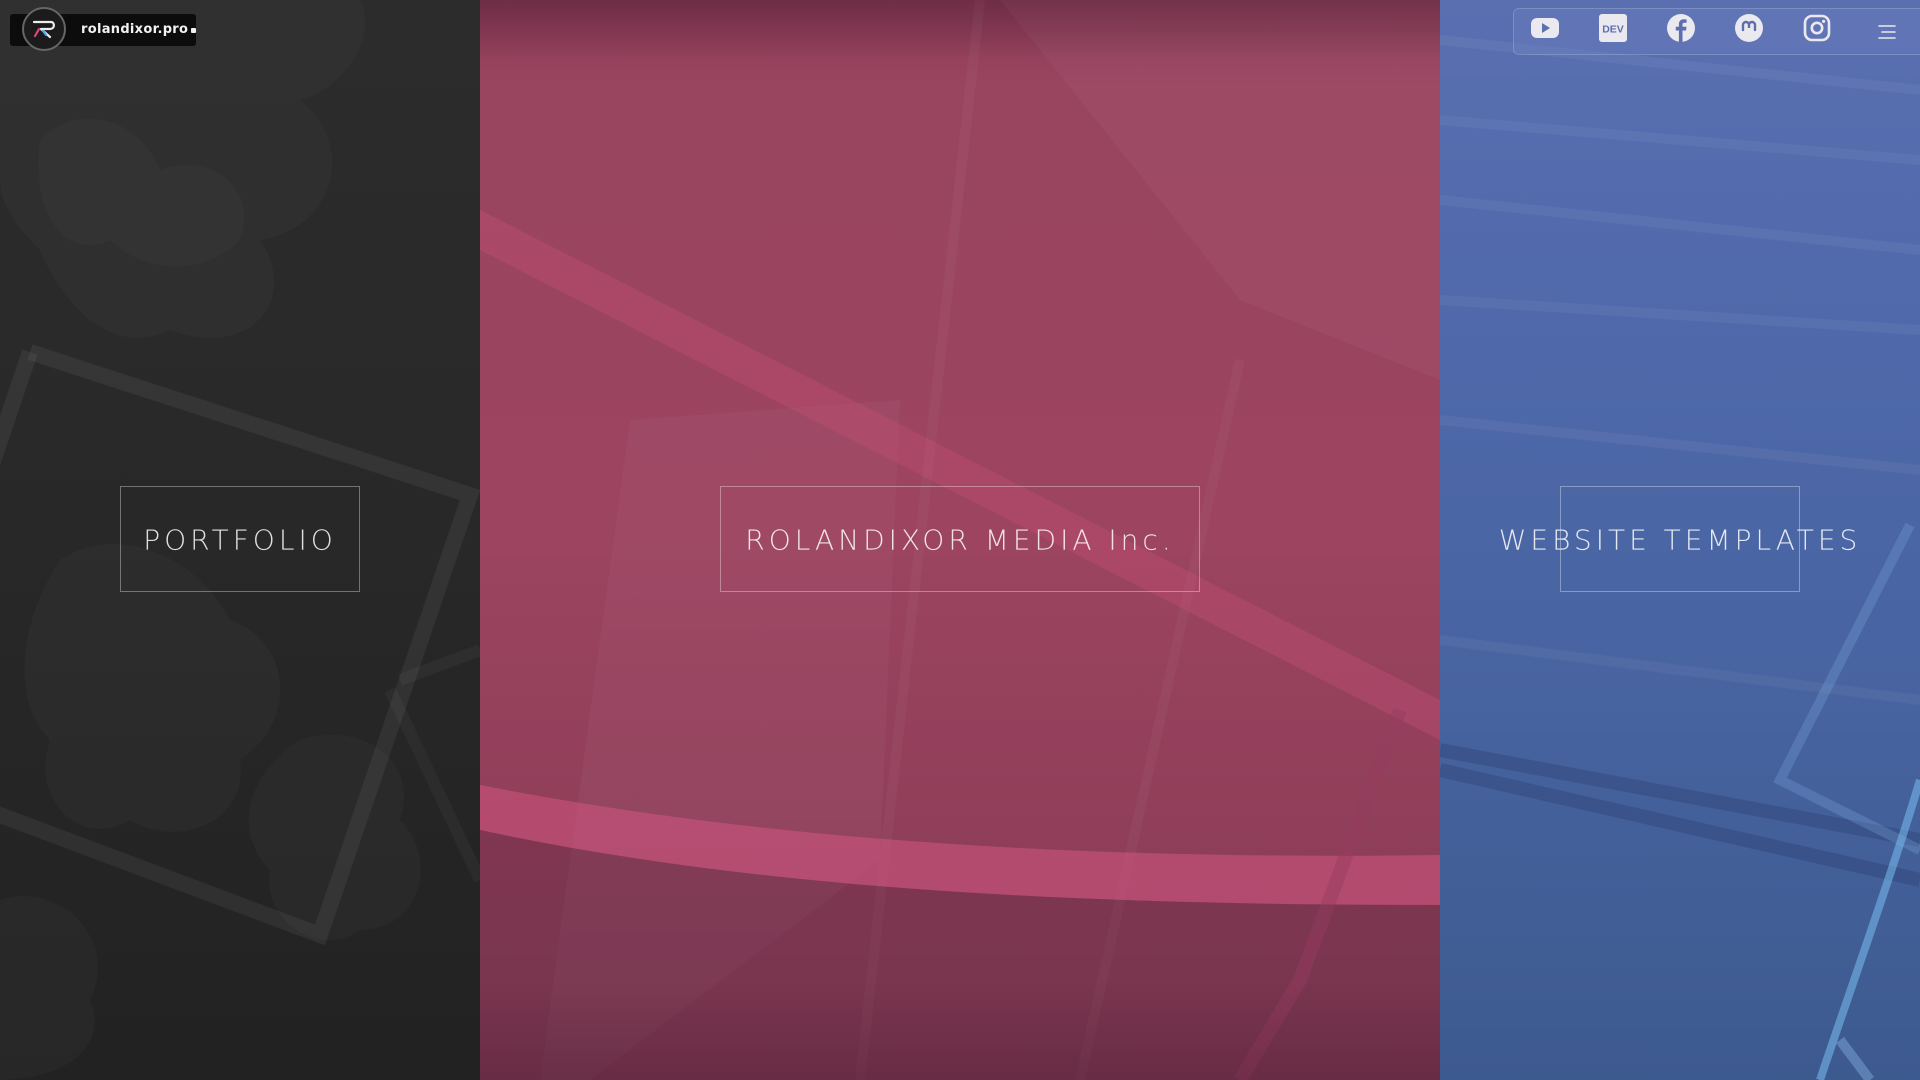 The height and width of the screenshot is (1080, 1920). What do you see at coordinates (1716, 31) in the screenshot?
I see `social-links-bar` at bounding box center [1716, 31].